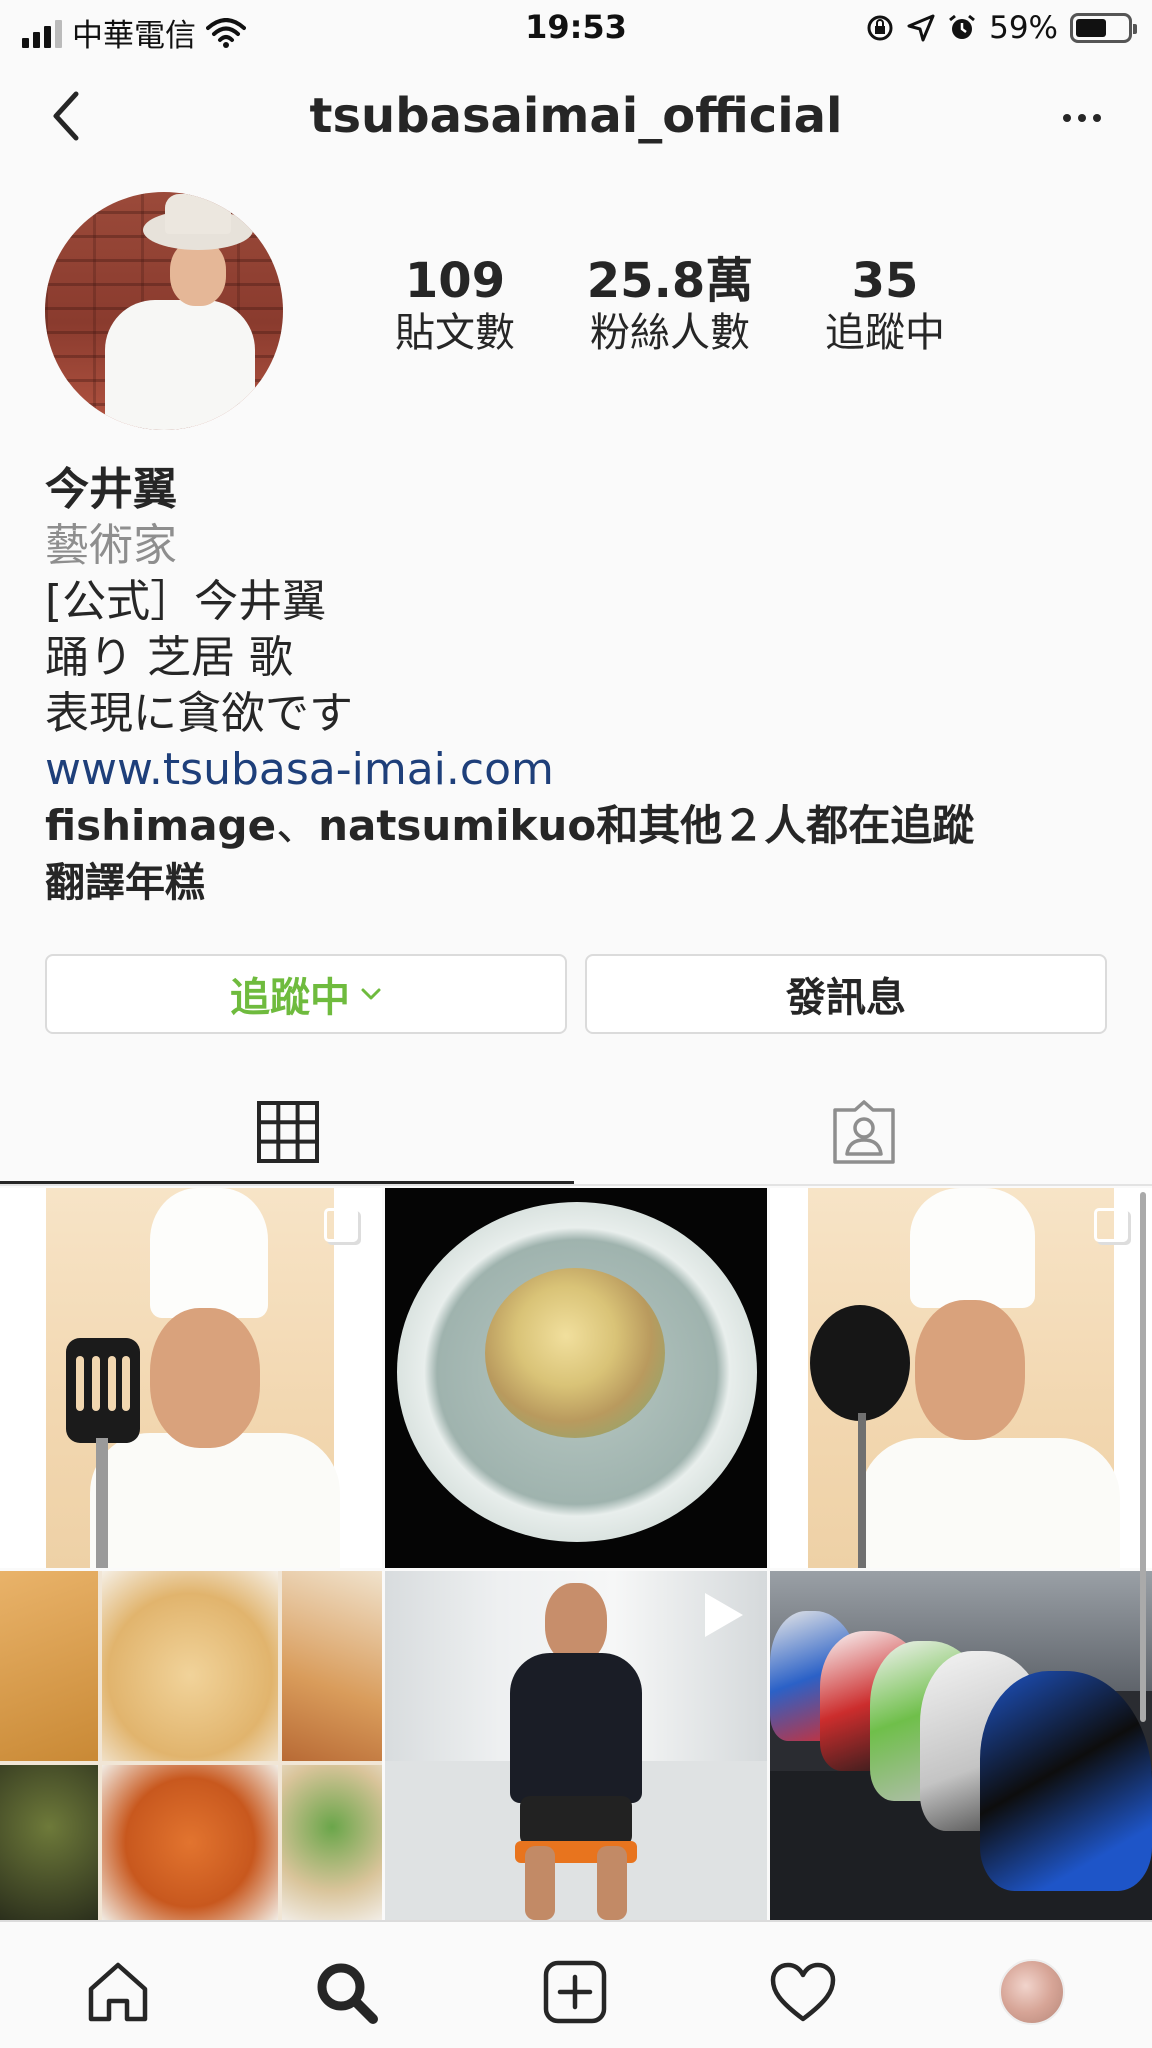 The height and width of the screenshot is (2048, 1152). I want to click on followed-by: fishimage、natsumikuo和其他２人都在追蹤, so click(580, 826).